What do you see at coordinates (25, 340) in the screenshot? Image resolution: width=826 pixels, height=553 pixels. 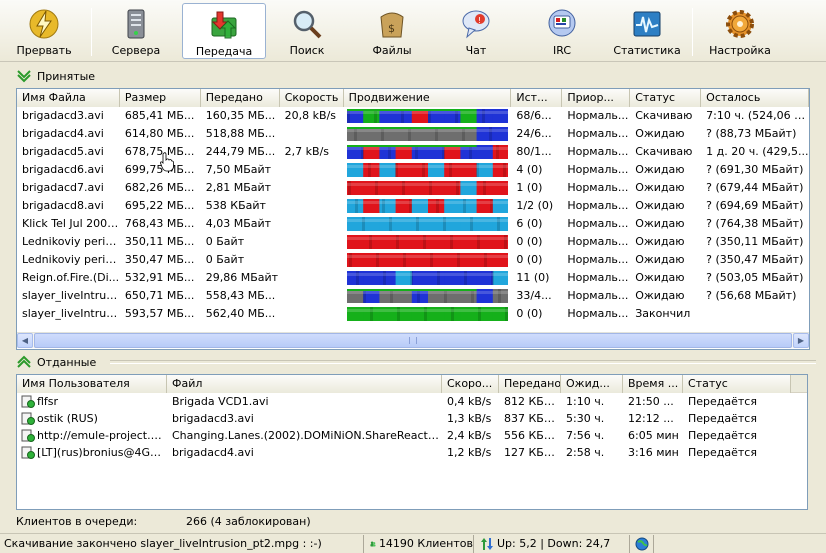 I see `scroll-left-button: ◀` at bounding box center [25, 340].